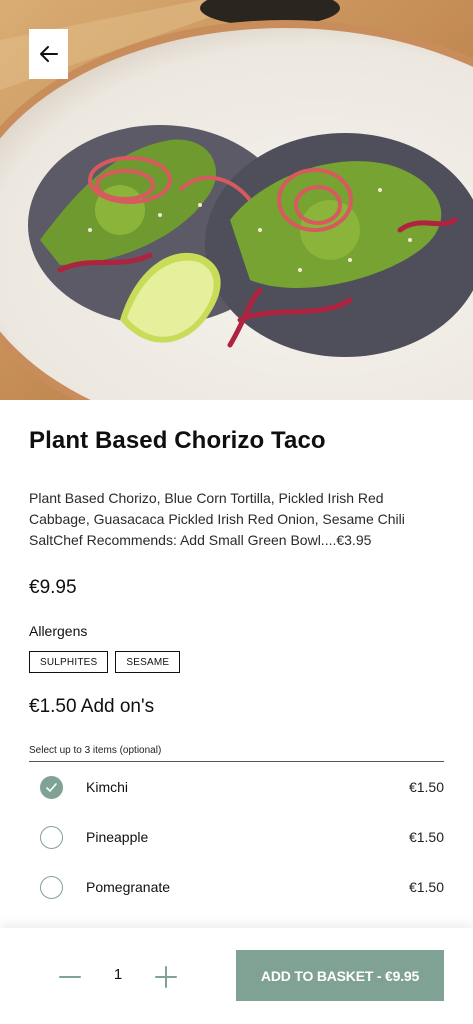  I want to click on arrow-left-icon, so click(48, 54).